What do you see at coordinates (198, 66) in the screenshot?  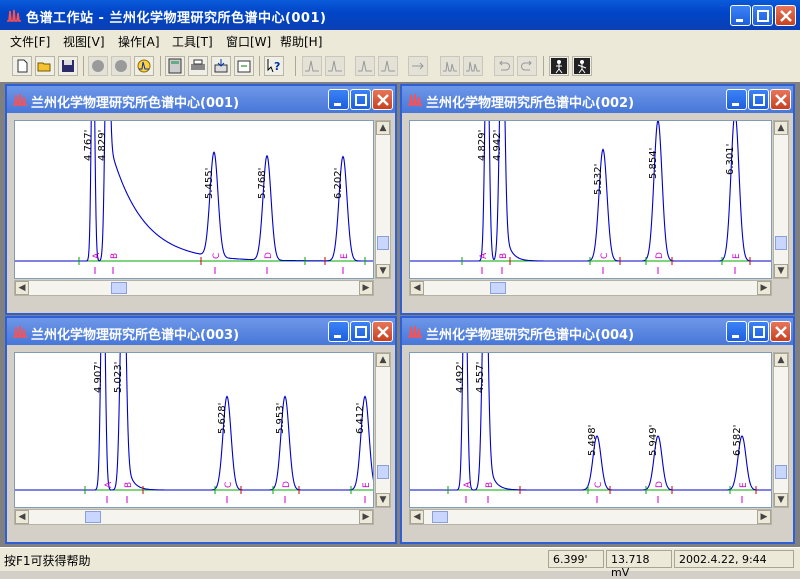 I see `print-button` at bounding box center [198, 66].